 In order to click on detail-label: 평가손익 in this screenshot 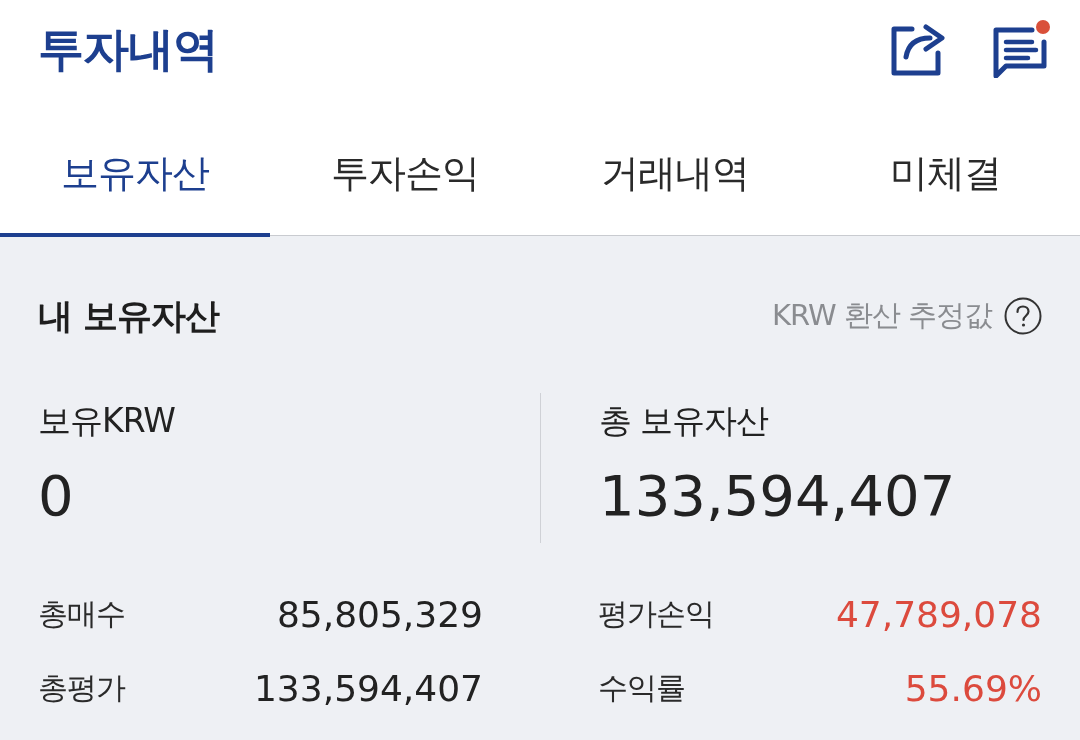, I will do `click(656, 613)`.